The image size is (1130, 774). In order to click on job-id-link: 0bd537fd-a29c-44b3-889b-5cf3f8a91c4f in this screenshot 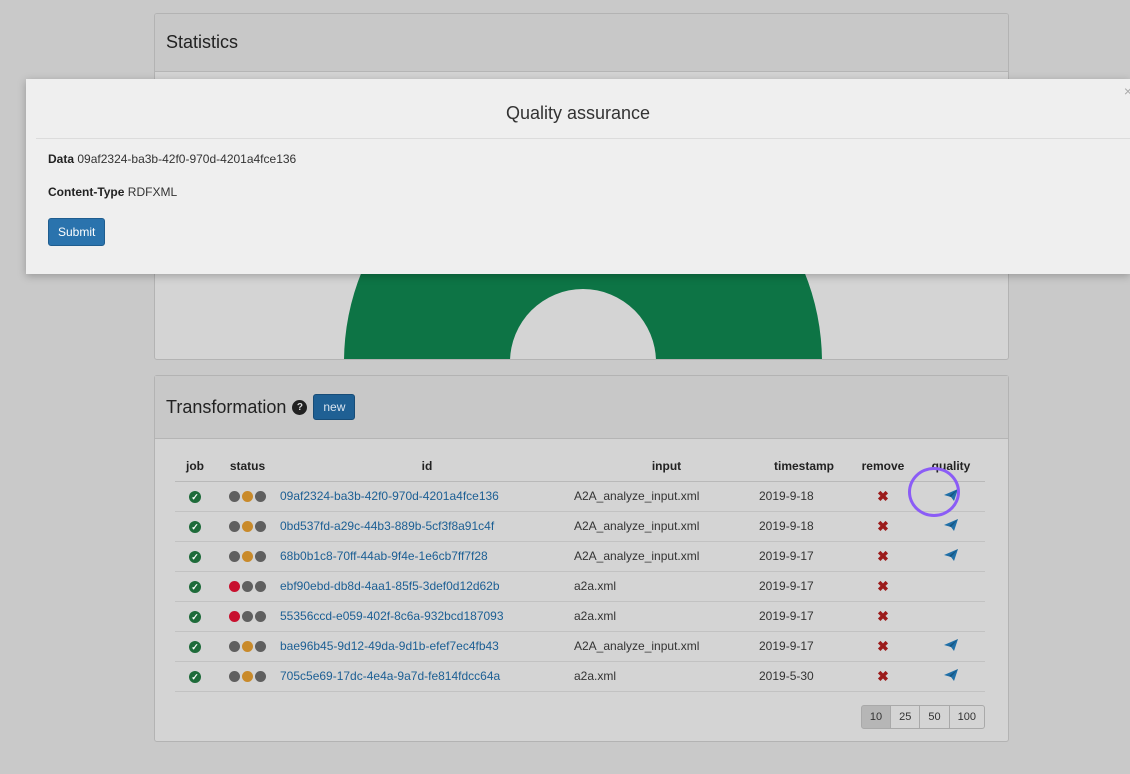, I will do `click(387, 526)`.